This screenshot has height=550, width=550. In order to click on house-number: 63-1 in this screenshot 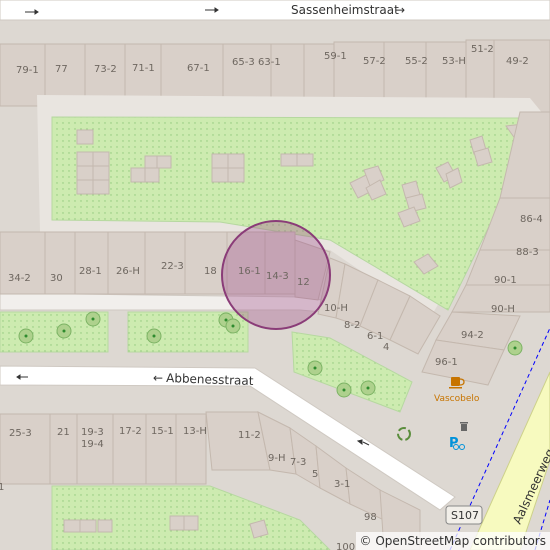, I will do `click(269, 62)`.